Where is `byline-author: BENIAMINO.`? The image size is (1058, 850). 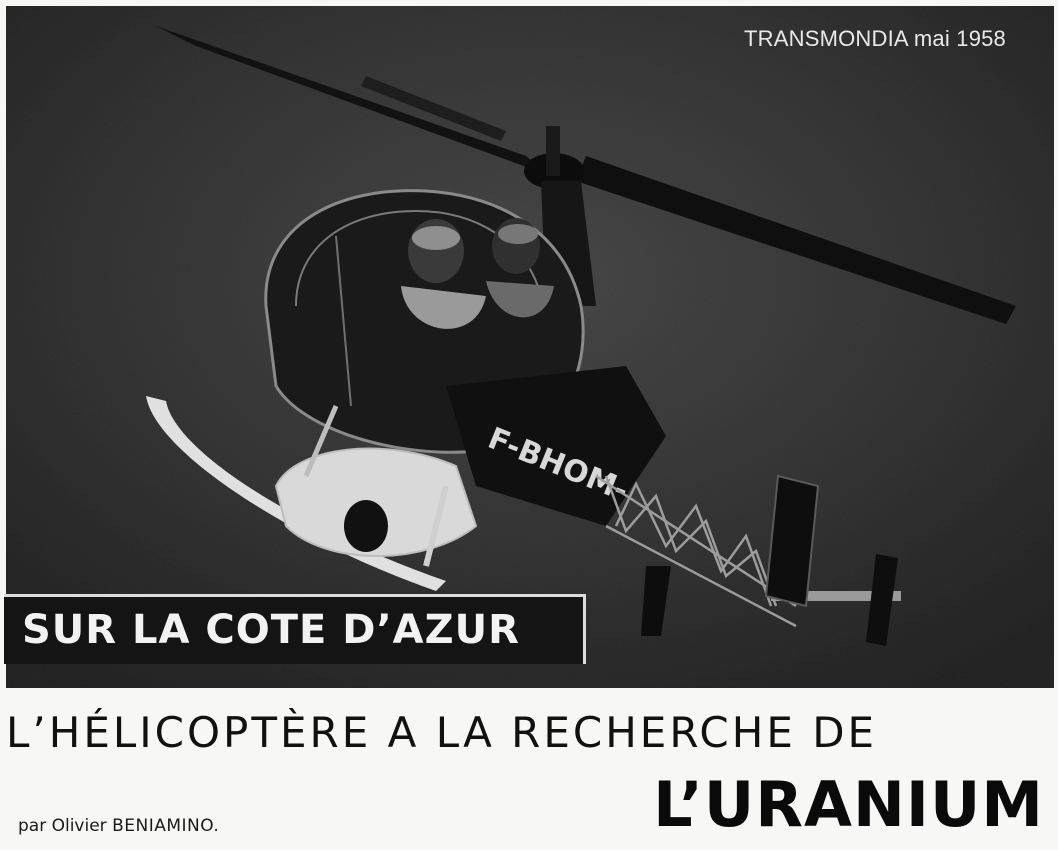 byline-author: BENIAMINO. is located at coordinates (166, 826).